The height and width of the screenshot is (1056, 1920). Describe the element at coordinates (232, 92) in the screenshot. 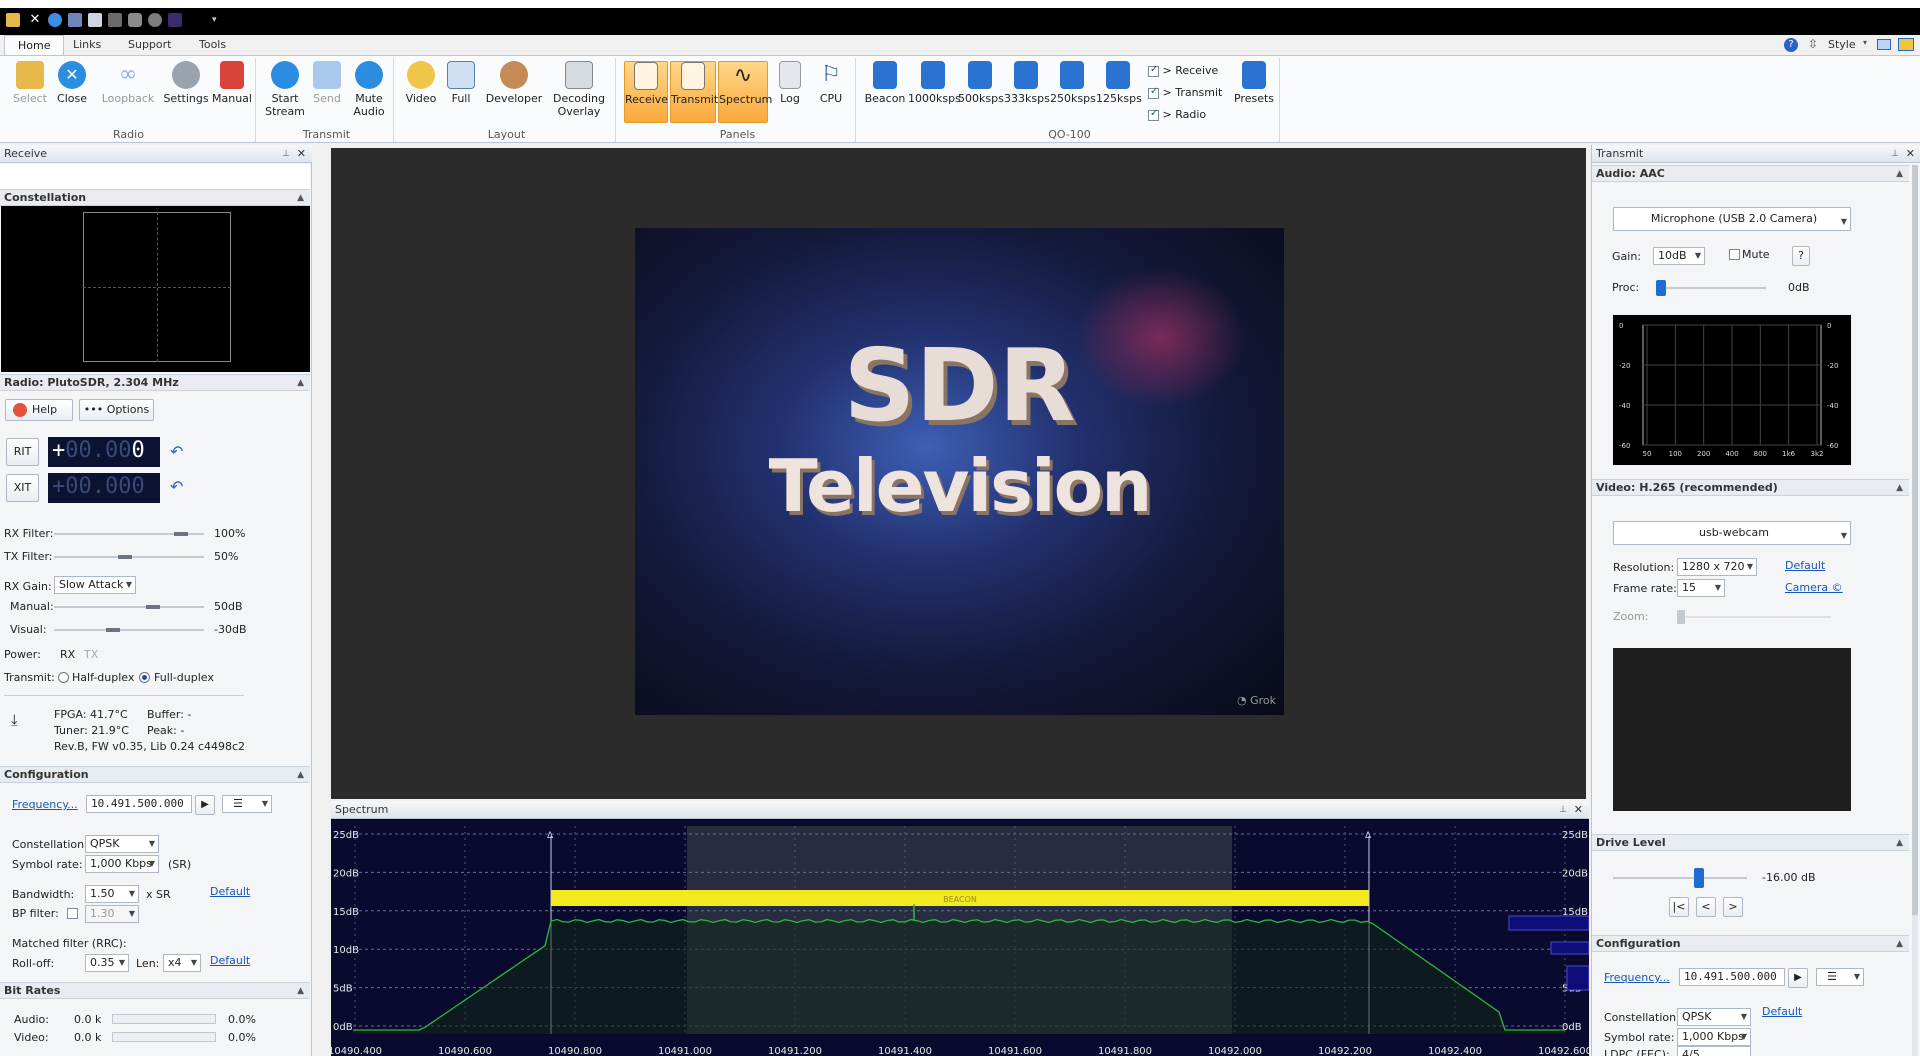

I see `manual-button: Manual` at that location.